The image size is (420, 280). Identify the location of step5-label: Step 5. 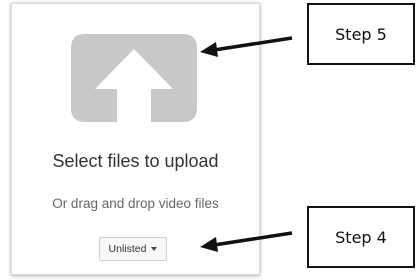
(361, 34).